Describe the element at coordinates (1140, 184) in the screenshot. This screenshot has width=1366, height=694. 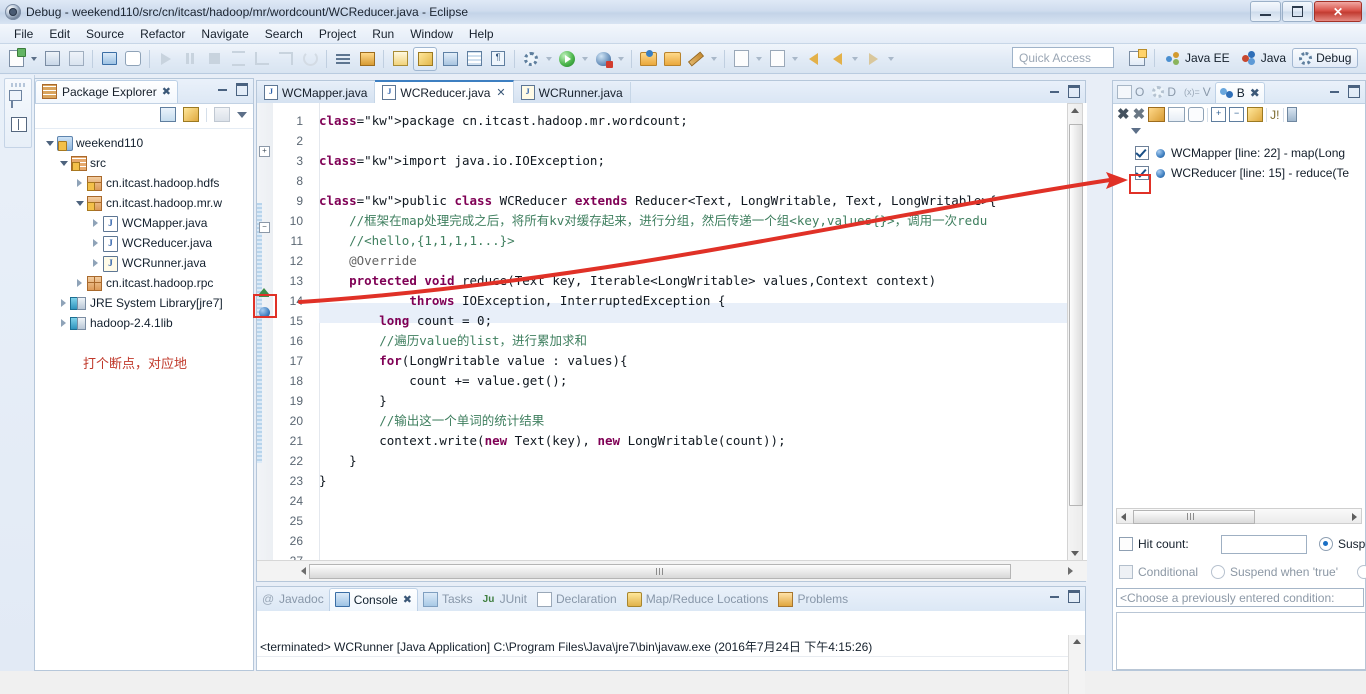
I see `annotation-box-breakpoint-checkbox` at that location.